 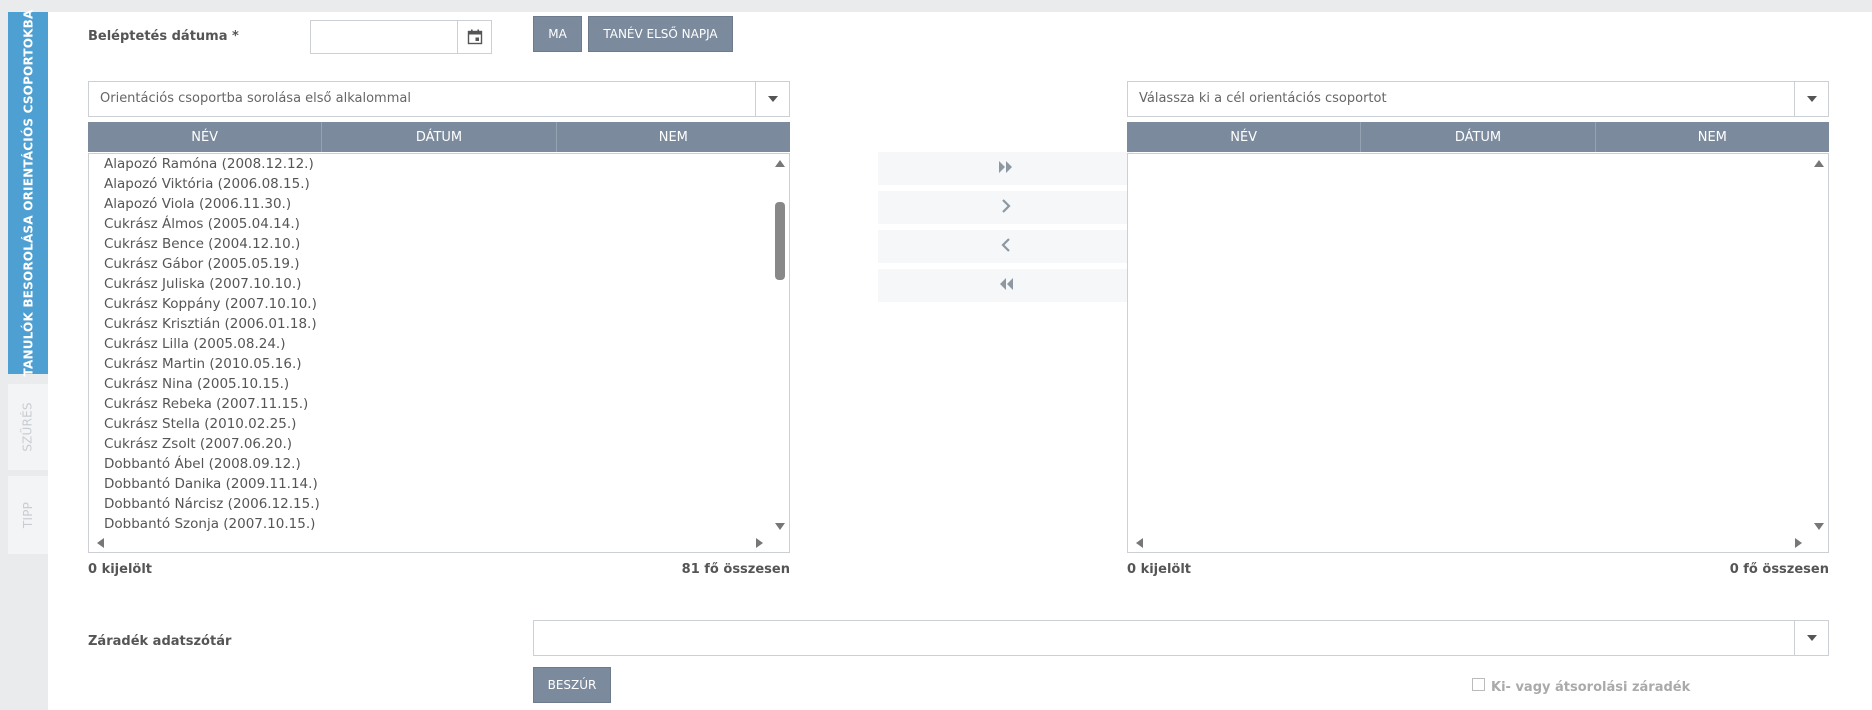 What do you see at coordinates (212, 184) in the screenshot?
I see `list-item: Alapozó Viktória (2006.08.15.)` at bounding box center [212, 184].